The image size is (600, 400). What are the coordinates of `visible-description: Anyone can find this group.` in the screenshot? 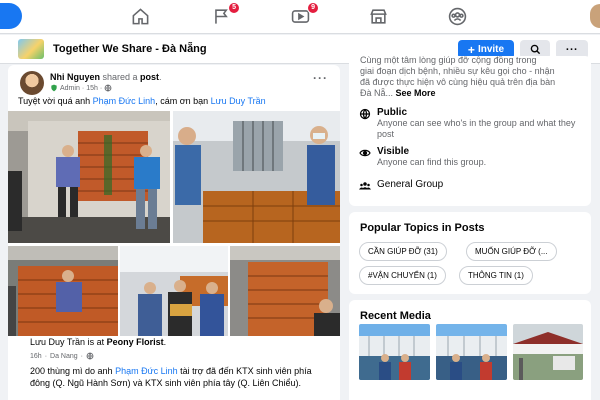 It's located at (432, 162).